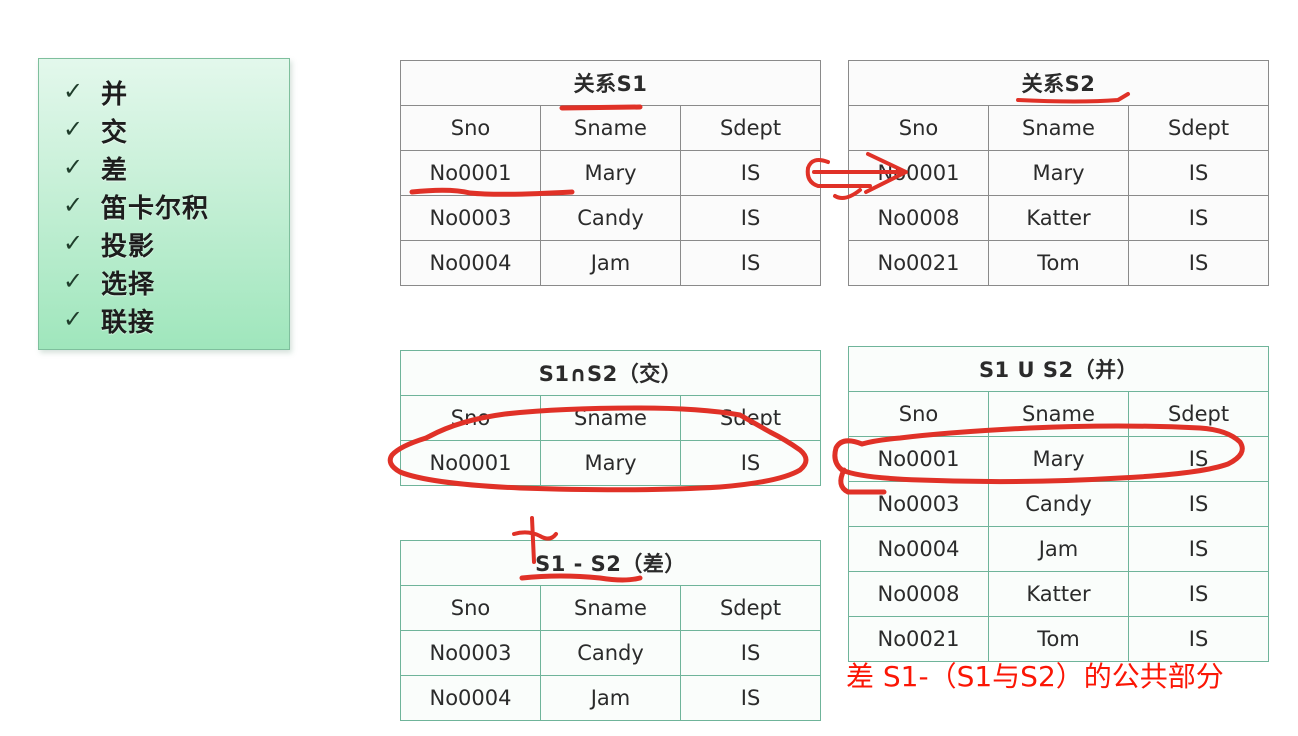 The width and height of the screenshot is (1298, 736). I want to click on table-row: No0021 Tom IS, so click(1059, 263).